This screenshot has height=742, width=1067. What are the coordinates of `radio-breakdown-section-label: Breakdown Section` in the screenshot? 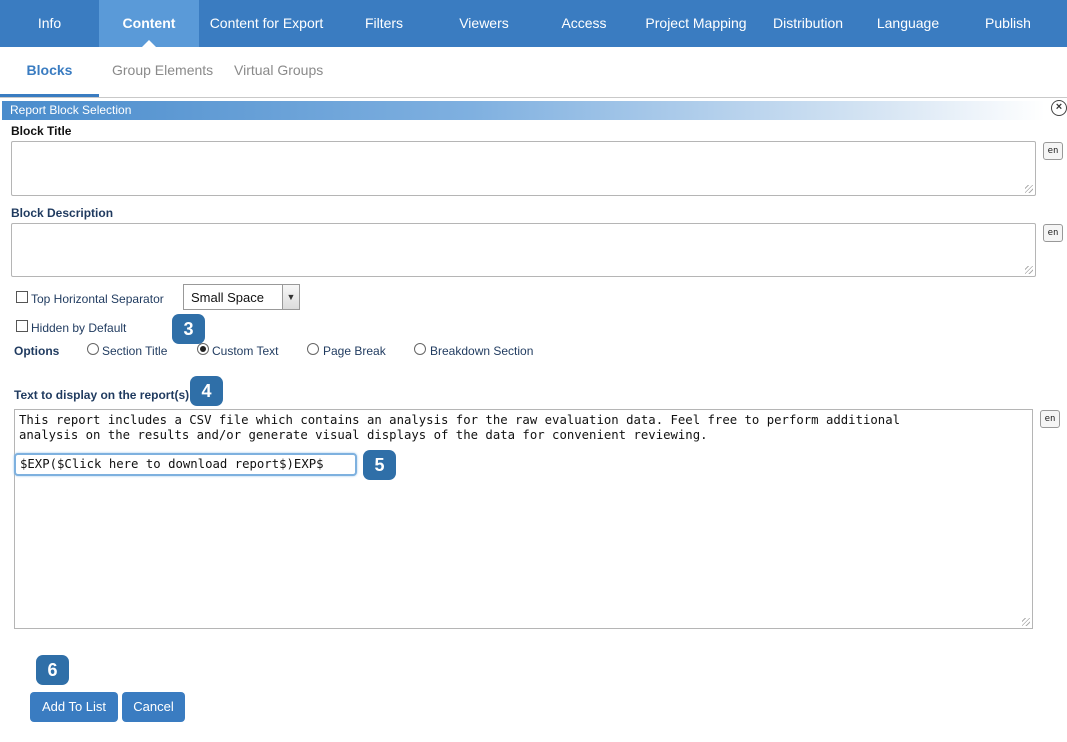 It's located at (482, 351).